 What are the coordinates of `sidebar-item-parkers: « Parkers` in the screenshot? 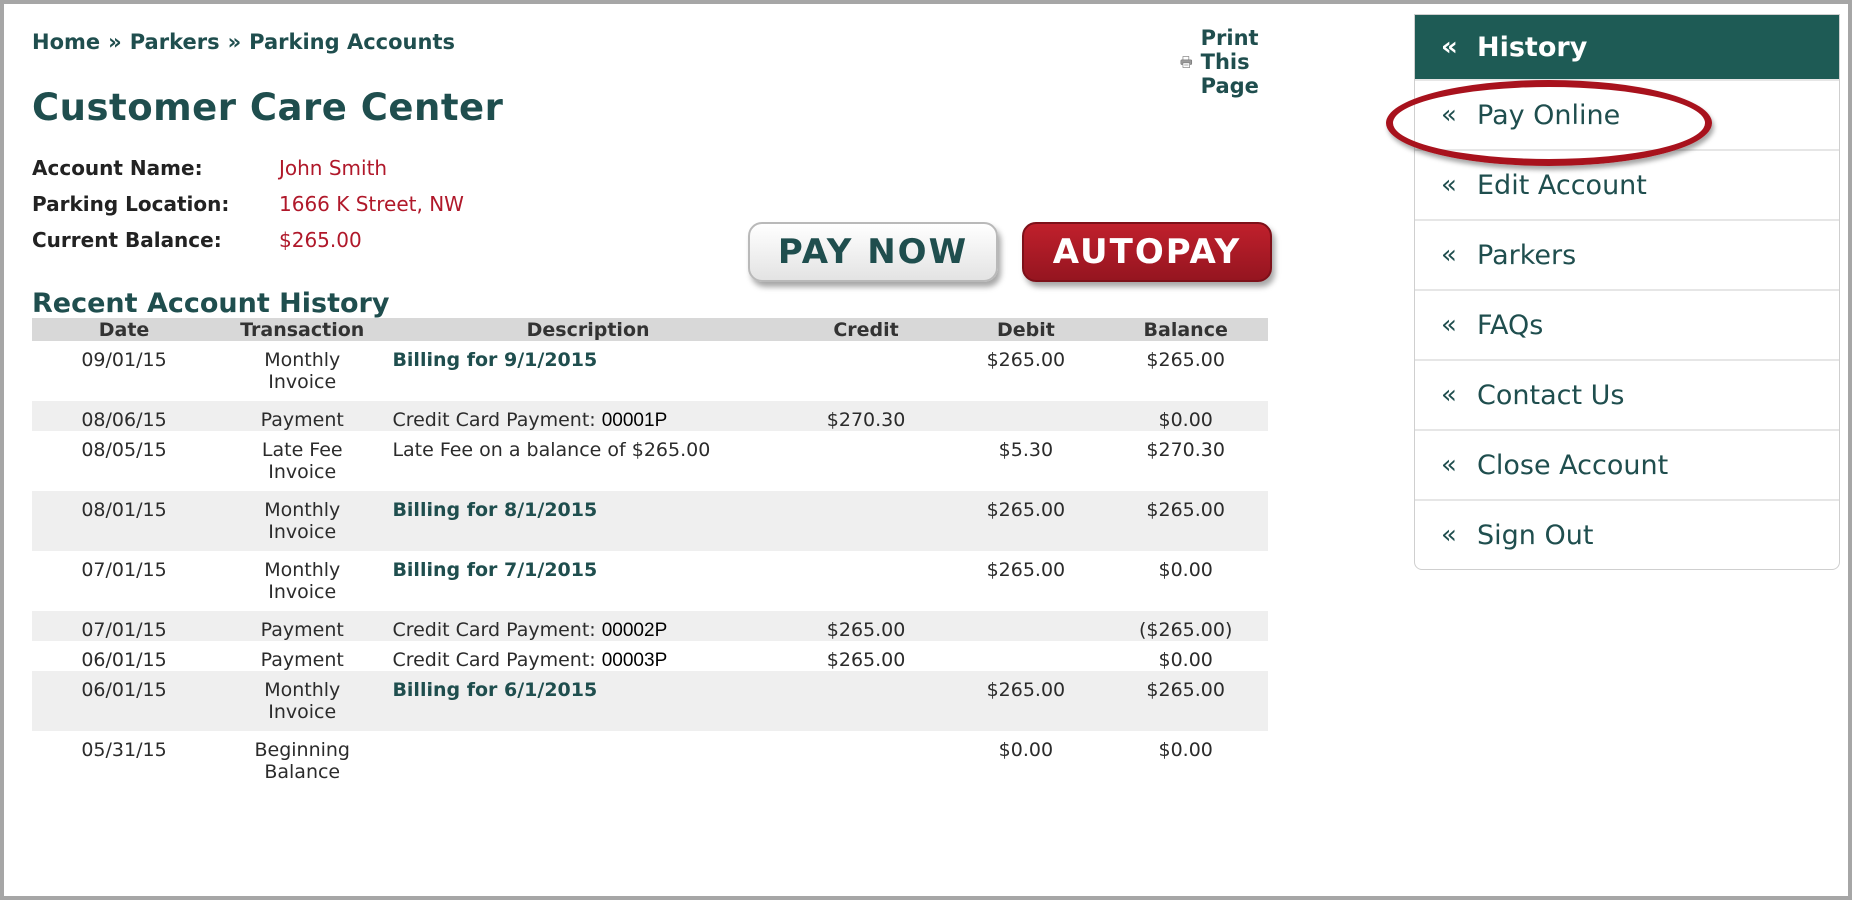 It's located at (1627, 256).